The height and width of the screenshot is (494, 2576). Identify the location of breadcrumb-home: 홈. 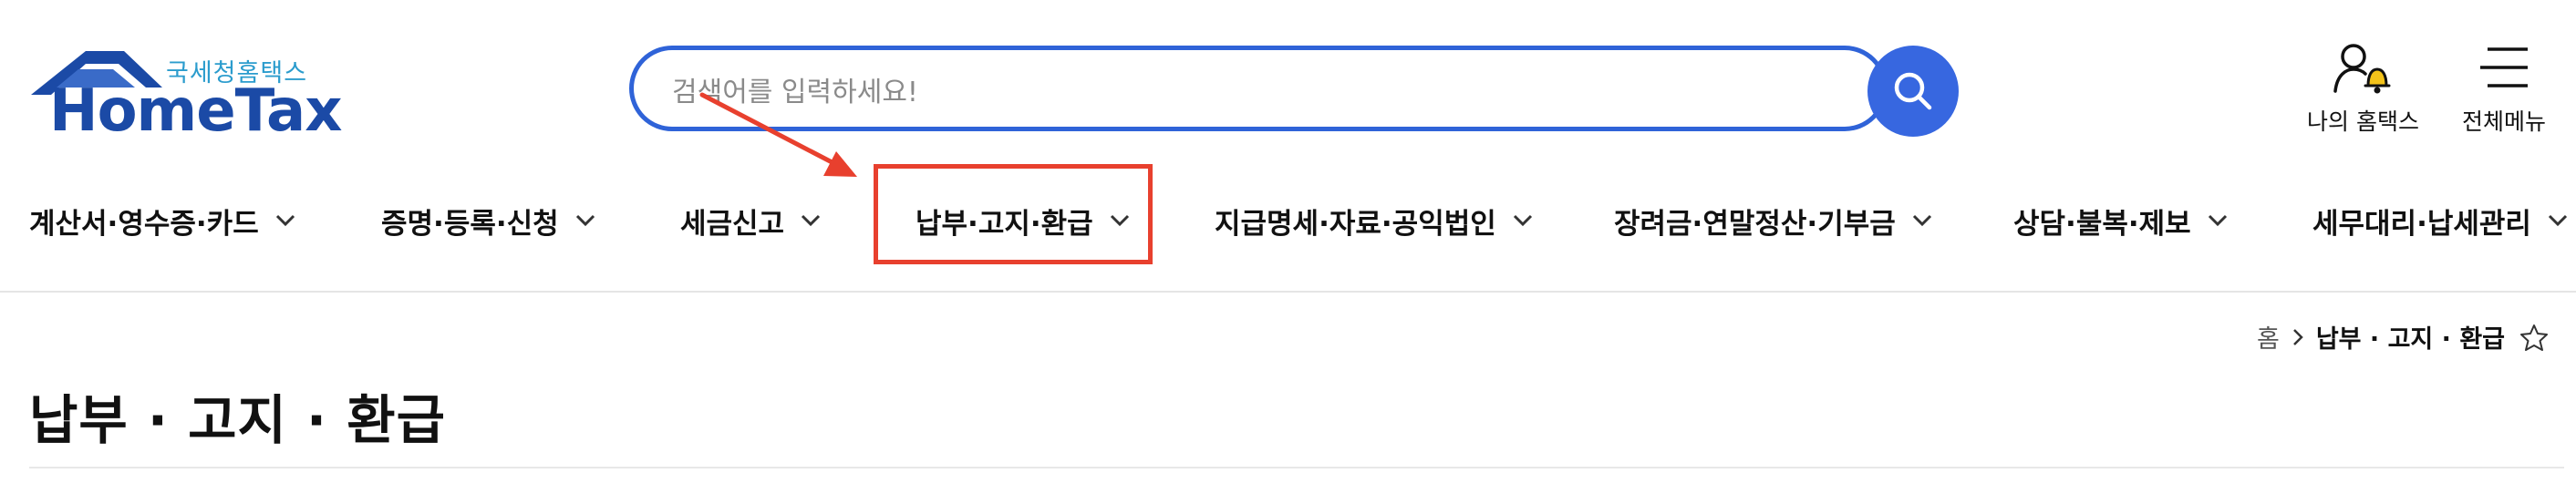
(2268, 337).